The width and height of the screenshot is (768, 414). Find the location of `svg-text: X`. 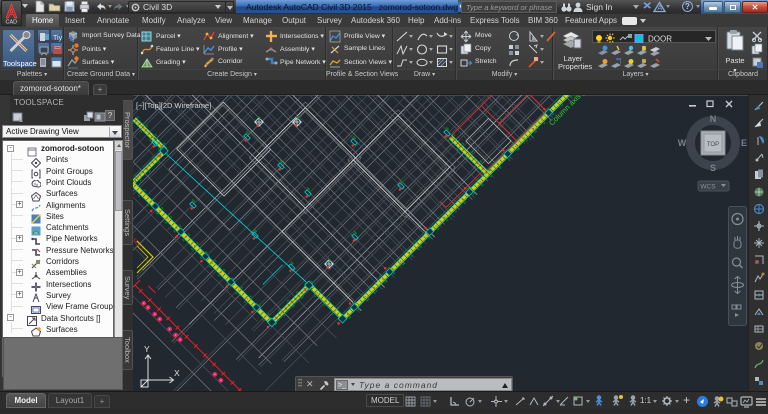

svg-text: X is located at coordinates (177, 373).